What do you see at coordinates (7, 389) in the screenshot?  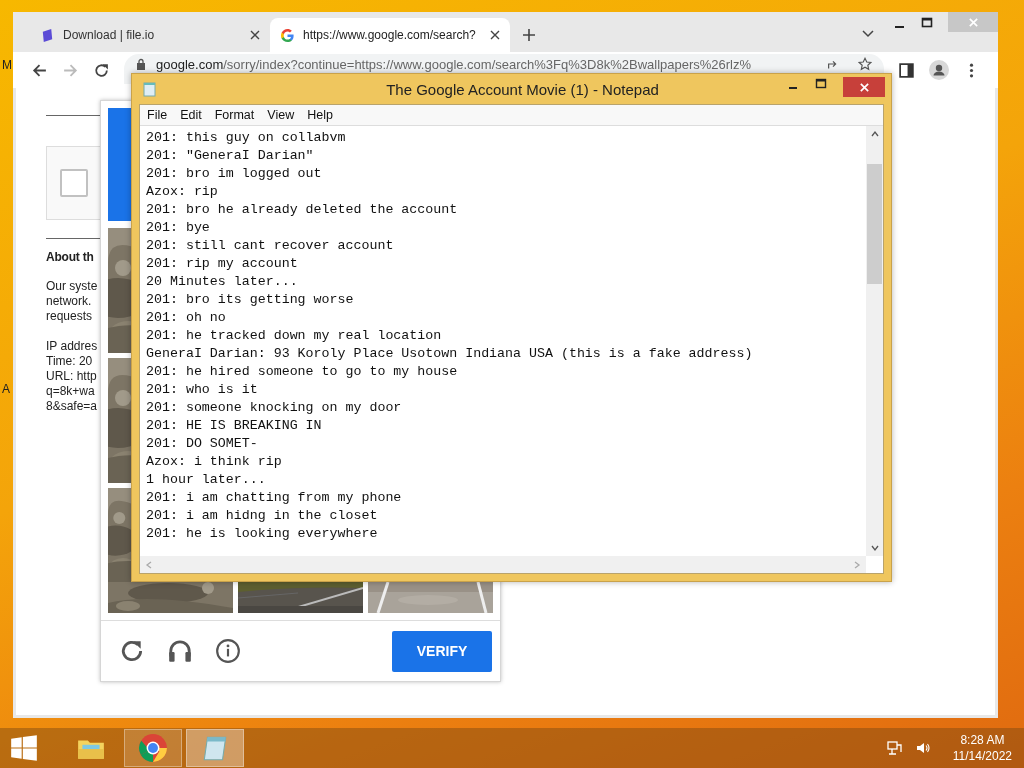 I see `desktop-icon-label: A` at bounding box center [7, 389].